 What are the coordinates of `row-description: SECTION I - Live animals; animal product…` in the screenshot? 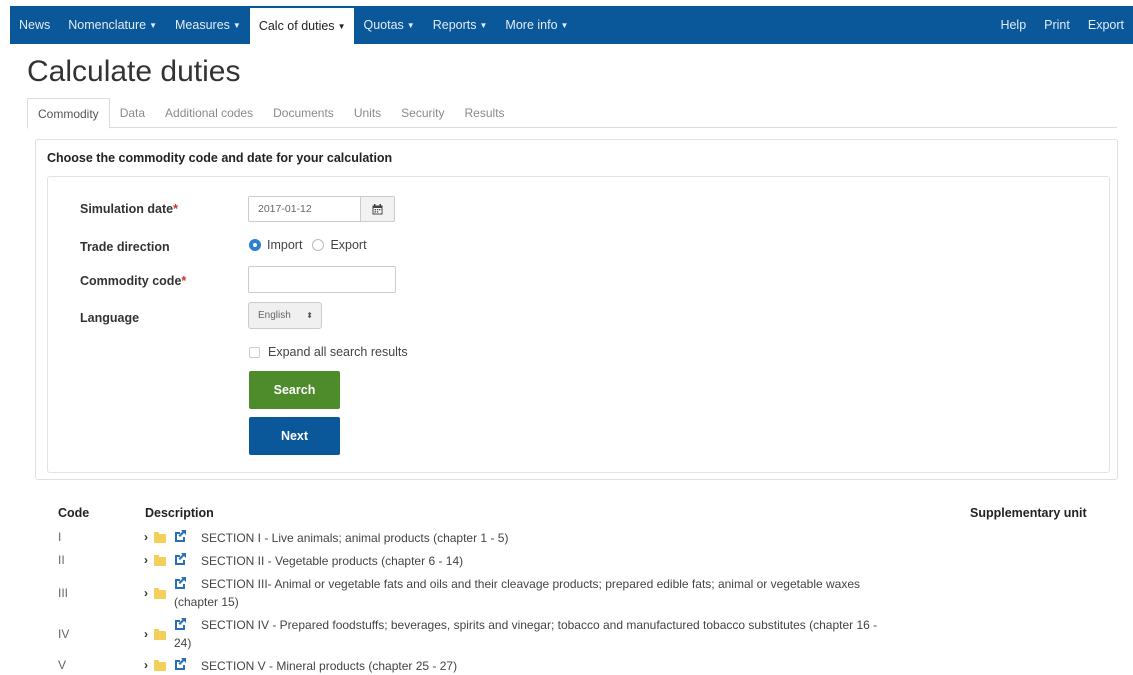 It's located at (355, 538).